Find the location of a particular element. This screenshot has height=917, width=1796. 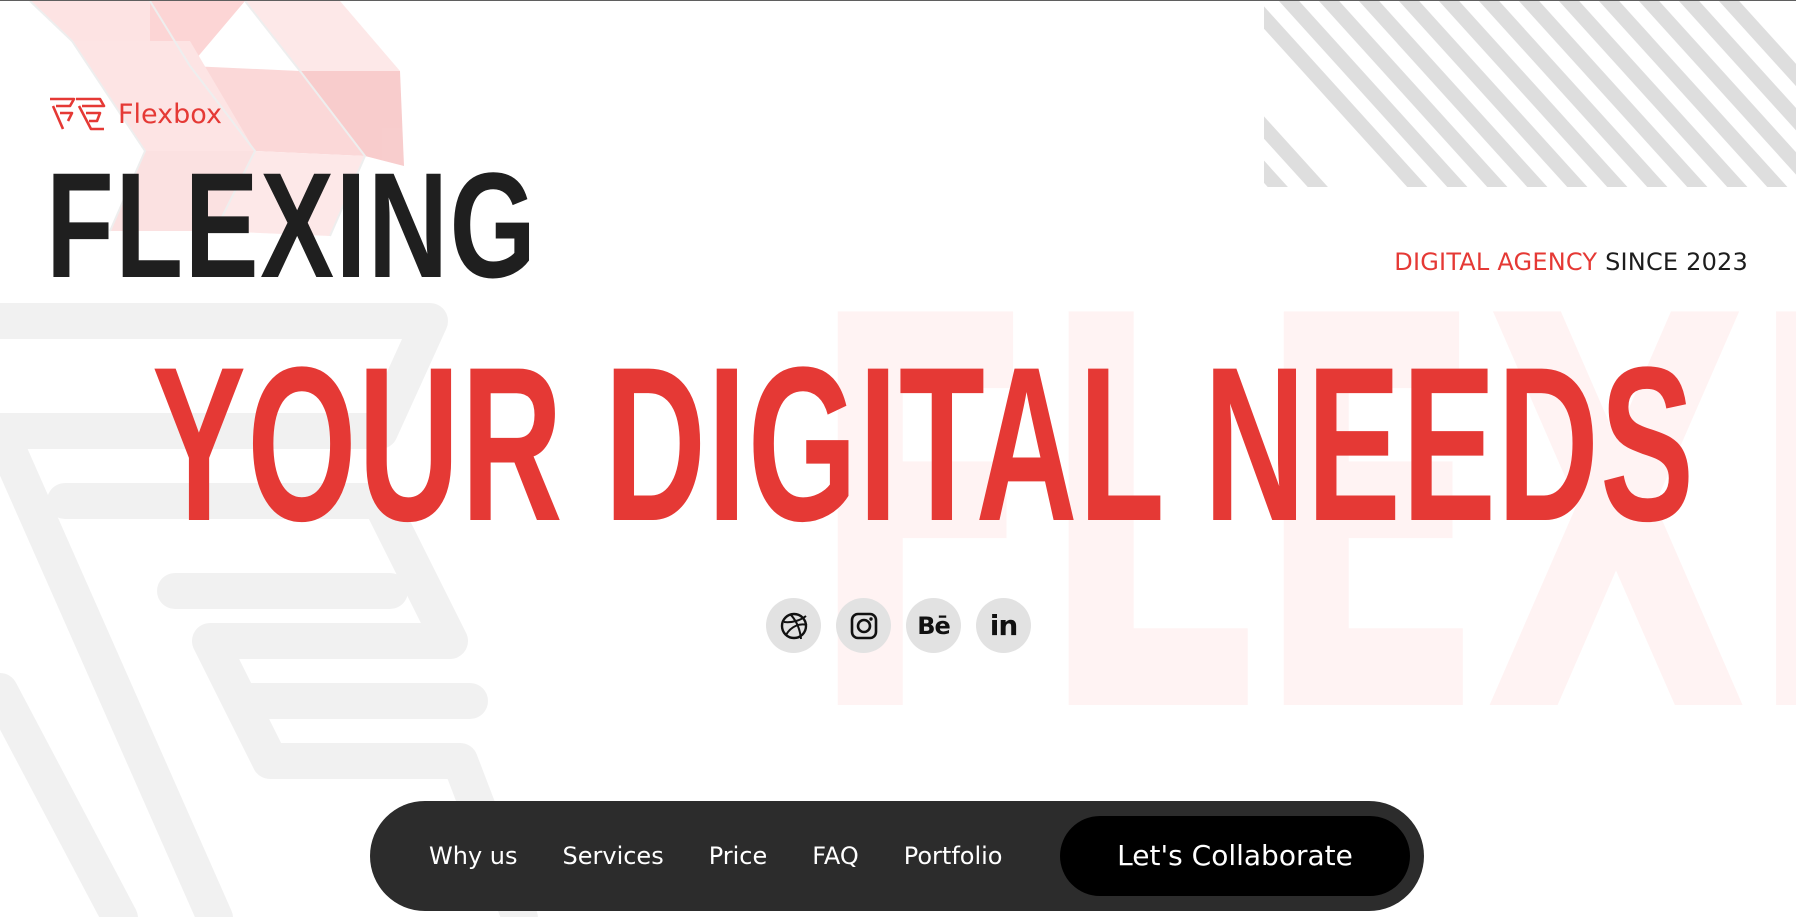

brand-logo: Flexbox is located at coordinates (135, 114).